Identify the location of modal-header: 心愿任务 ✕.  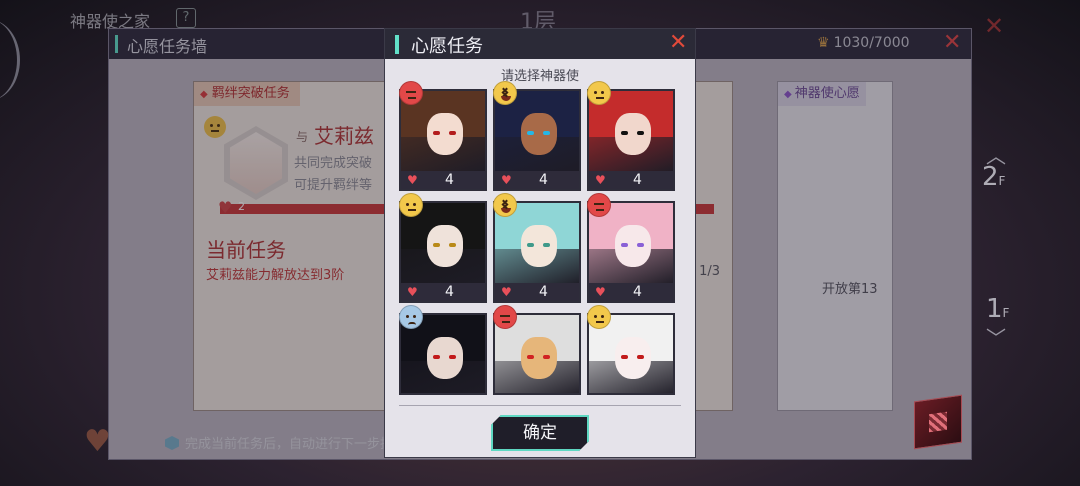
(540, 44).